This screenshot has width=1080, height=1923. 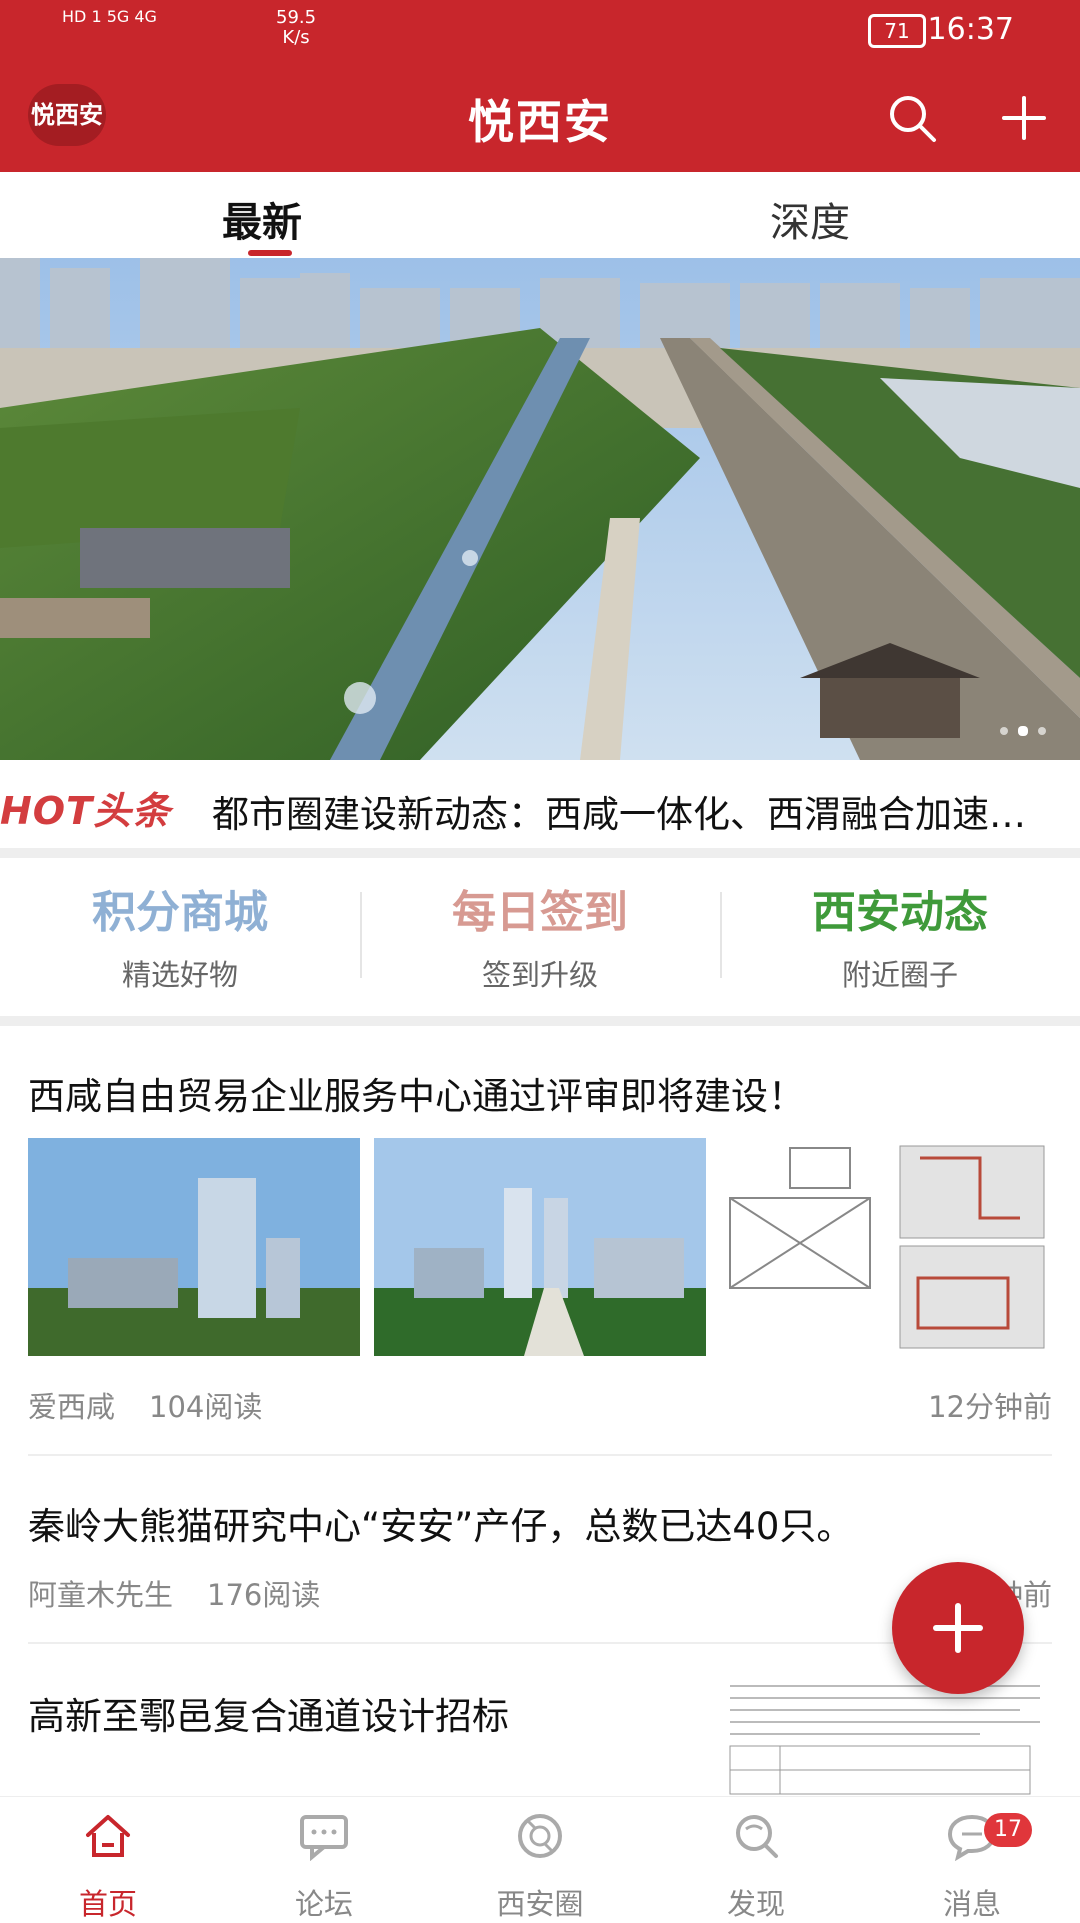 I want to click on home-icon, so click(x=108, y=1836).